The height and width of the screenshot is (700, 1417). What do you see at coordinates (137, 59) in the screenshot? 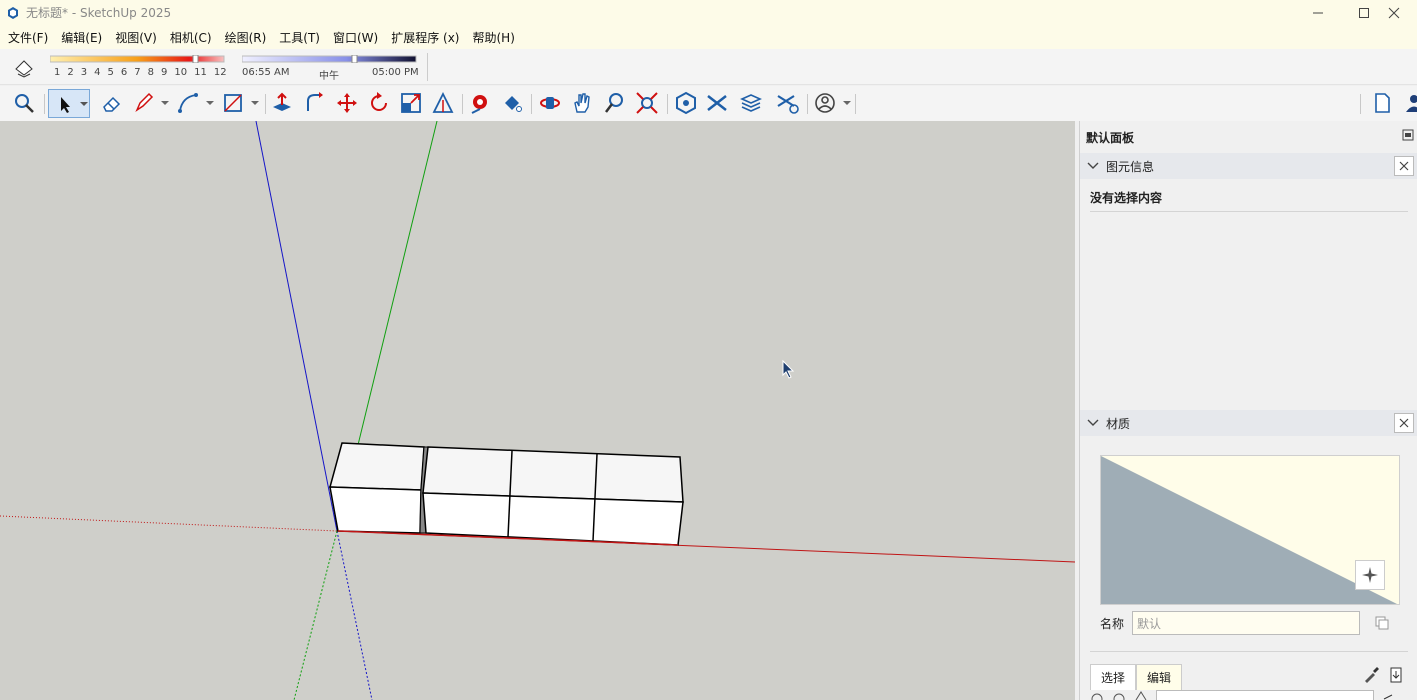
I see `month-slider` at bounding box center [137, 59].